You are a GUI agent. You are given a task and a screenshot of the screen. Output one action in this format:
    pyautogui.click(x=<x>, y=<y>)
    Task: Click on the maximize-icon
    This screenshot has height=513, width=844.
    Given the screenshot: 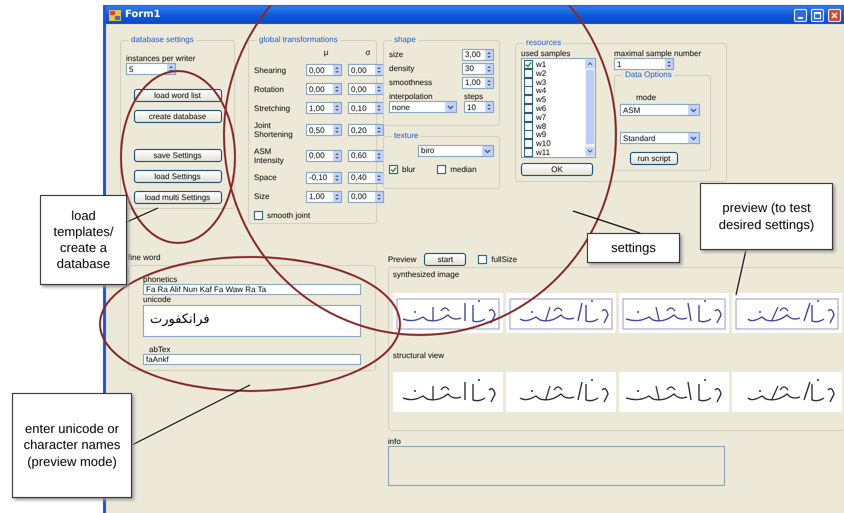 What is the action you would take?
    pyautogui.click(x=817, y=15)
    